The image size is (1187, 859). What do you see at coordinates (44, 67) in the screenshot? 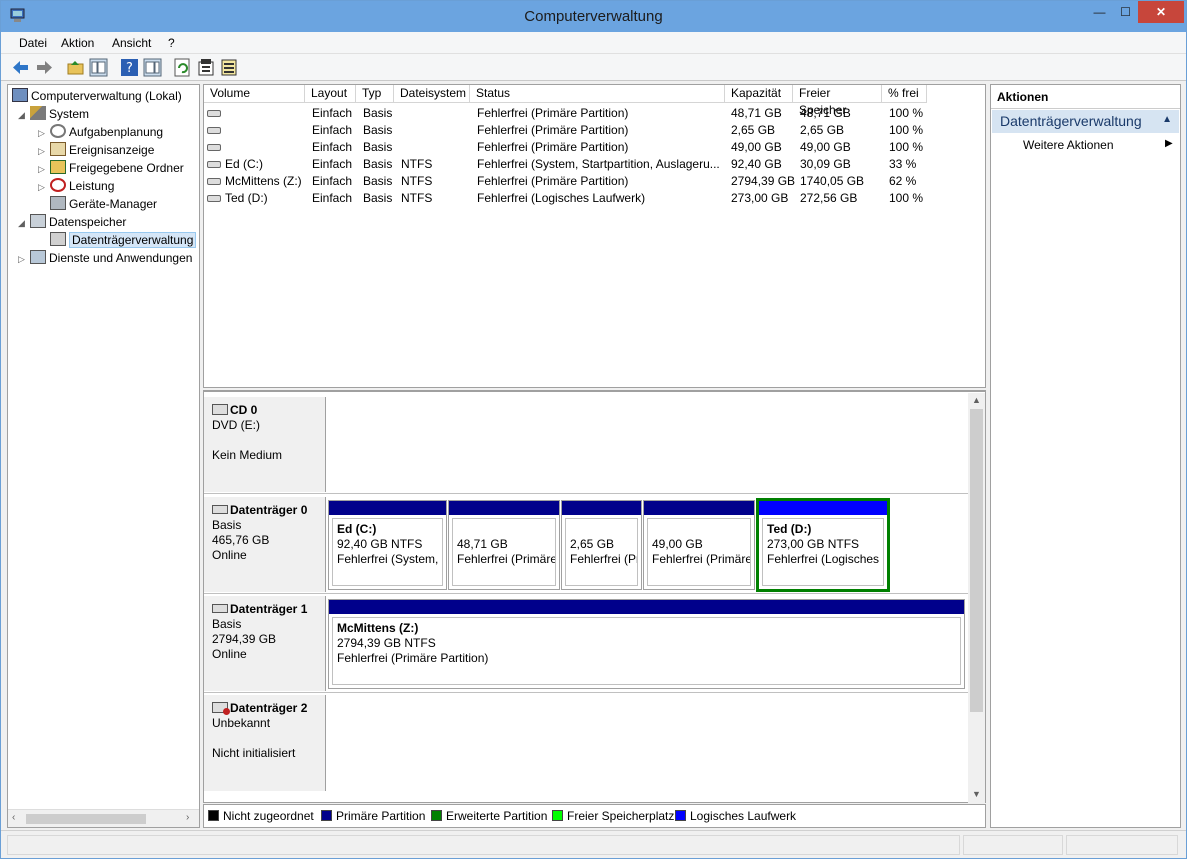
I see `forward-arrow-icon` at bounding box center [44, 67].